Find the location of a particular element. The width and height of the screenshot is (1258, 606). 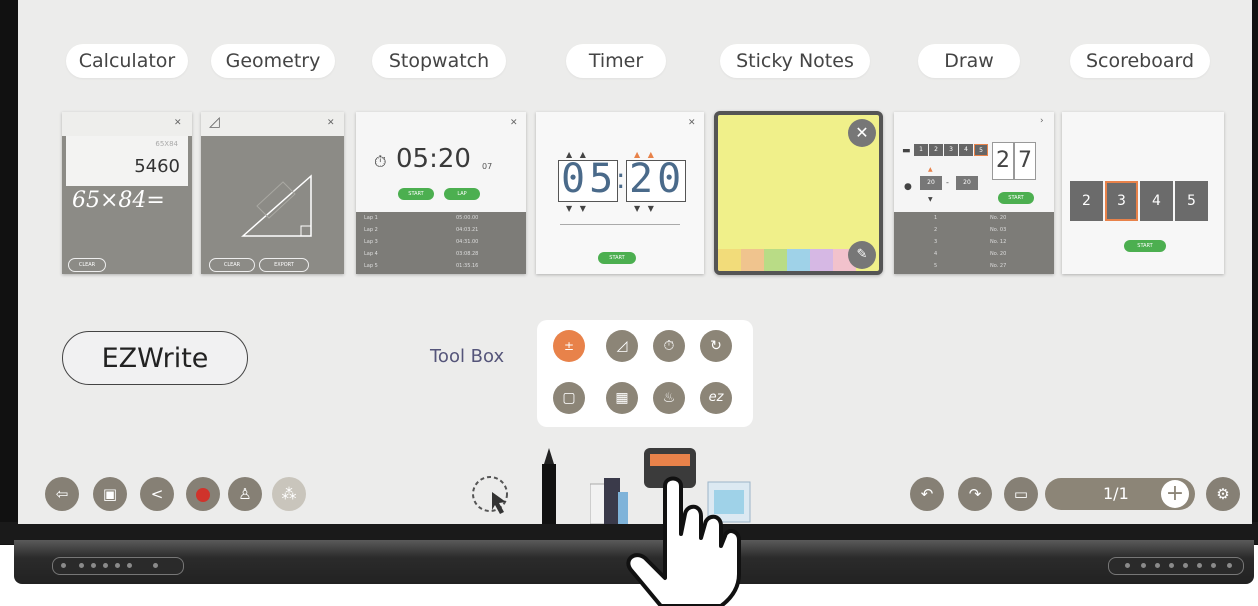

stopwatch-label: Stopwatch is located at coordinates (439, 61).